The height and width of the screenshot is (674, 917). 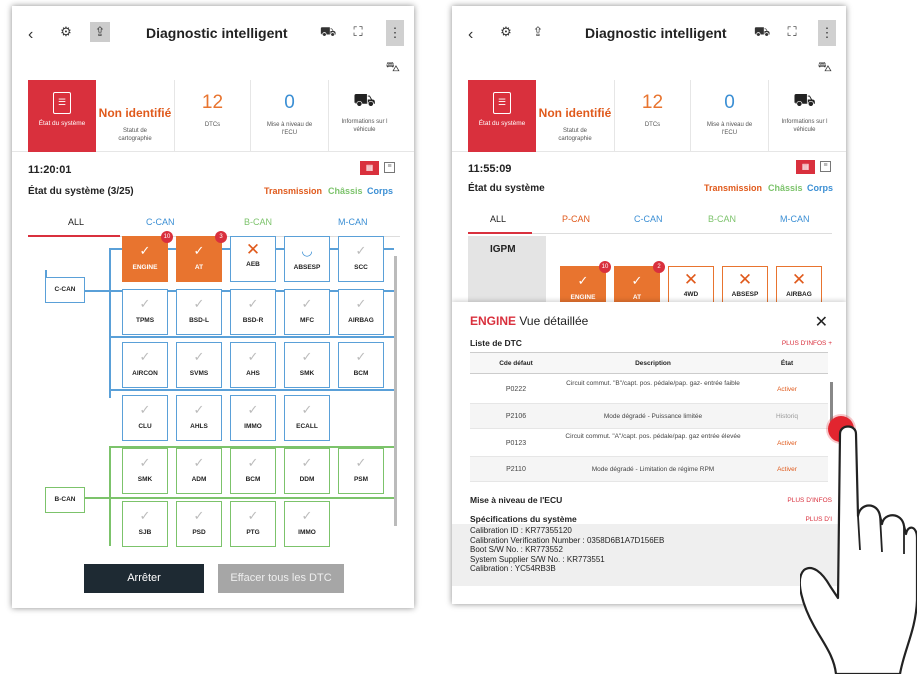 I want to click on scan-time: 11:20:01, so click(x=50, y=170).